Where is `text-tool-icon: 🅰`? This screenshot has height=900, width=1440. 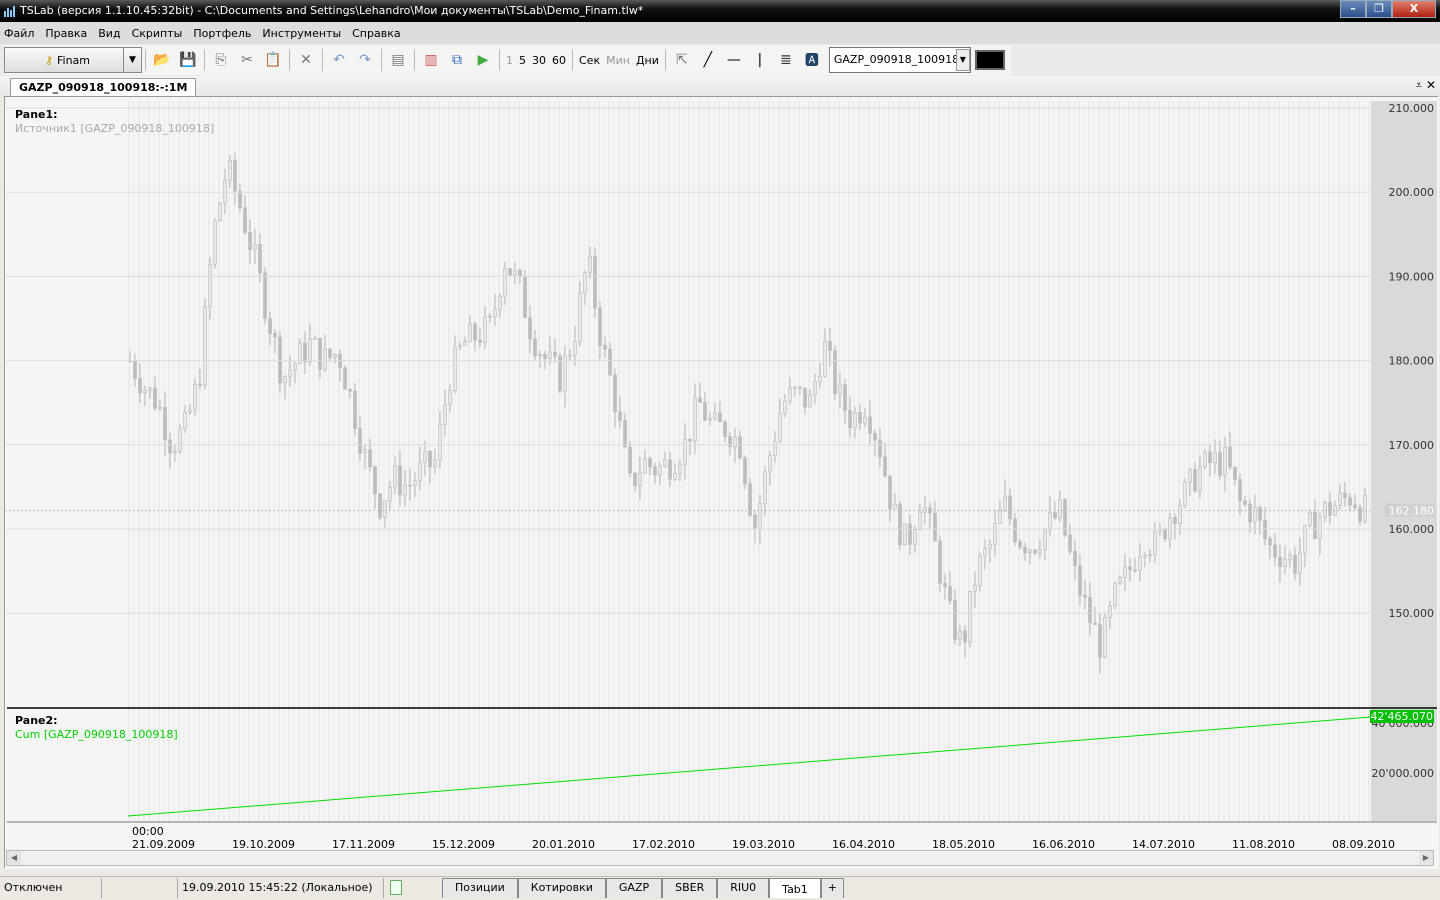 text-tool-icon: 🅰 is located at coordinates (812, 60).